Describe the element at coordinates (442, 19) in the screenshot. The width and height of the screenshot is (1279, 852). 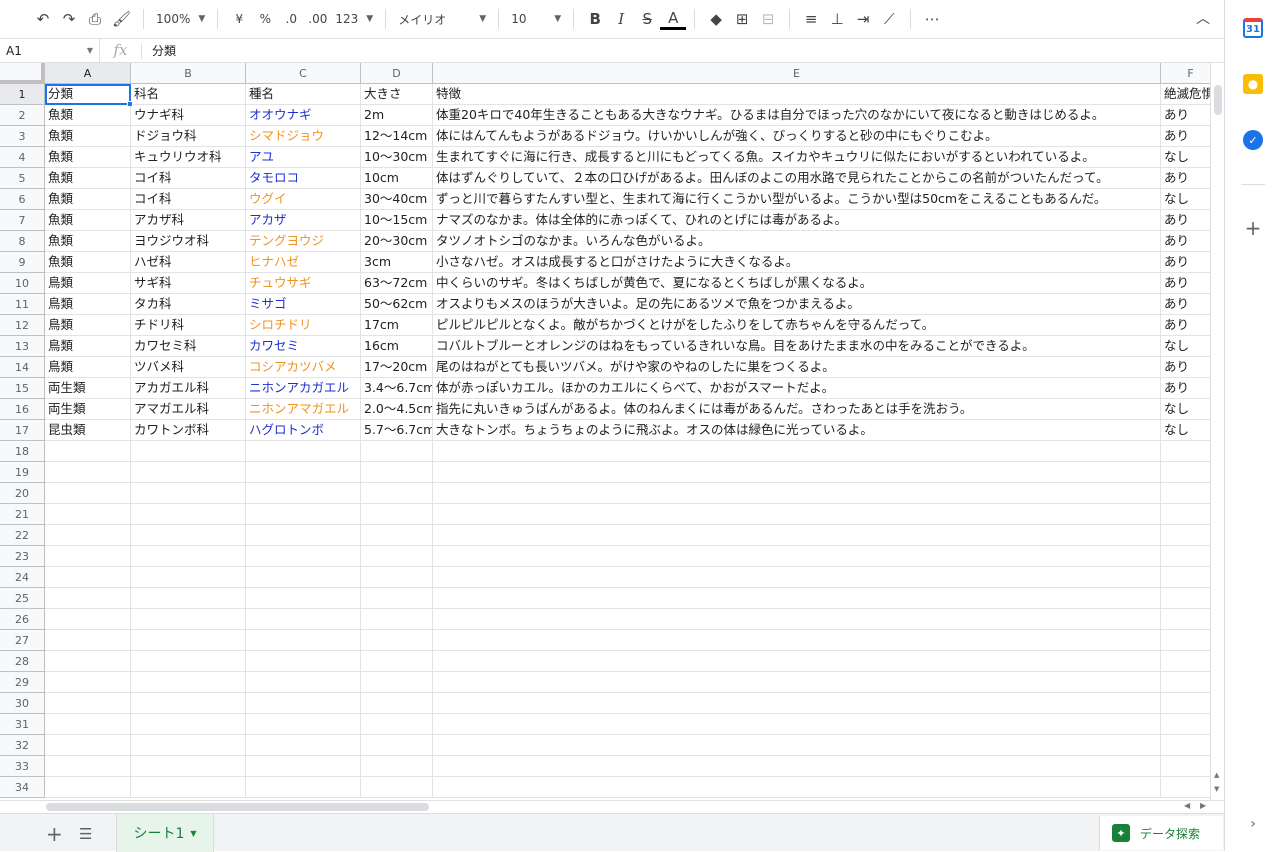
I see `font-dropdown: メイリオ ▼` at that location.